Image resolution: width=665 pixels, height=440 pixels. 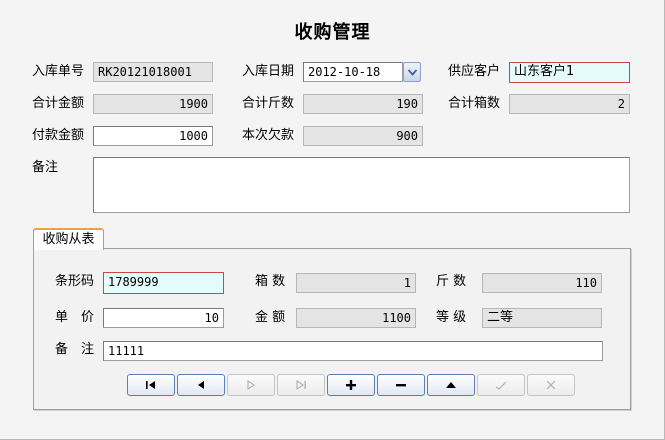 What do you see at coordinates (363, 136) in the screenshot?
I see `owed-amount-field: 900` at bounding box center [363, 136].